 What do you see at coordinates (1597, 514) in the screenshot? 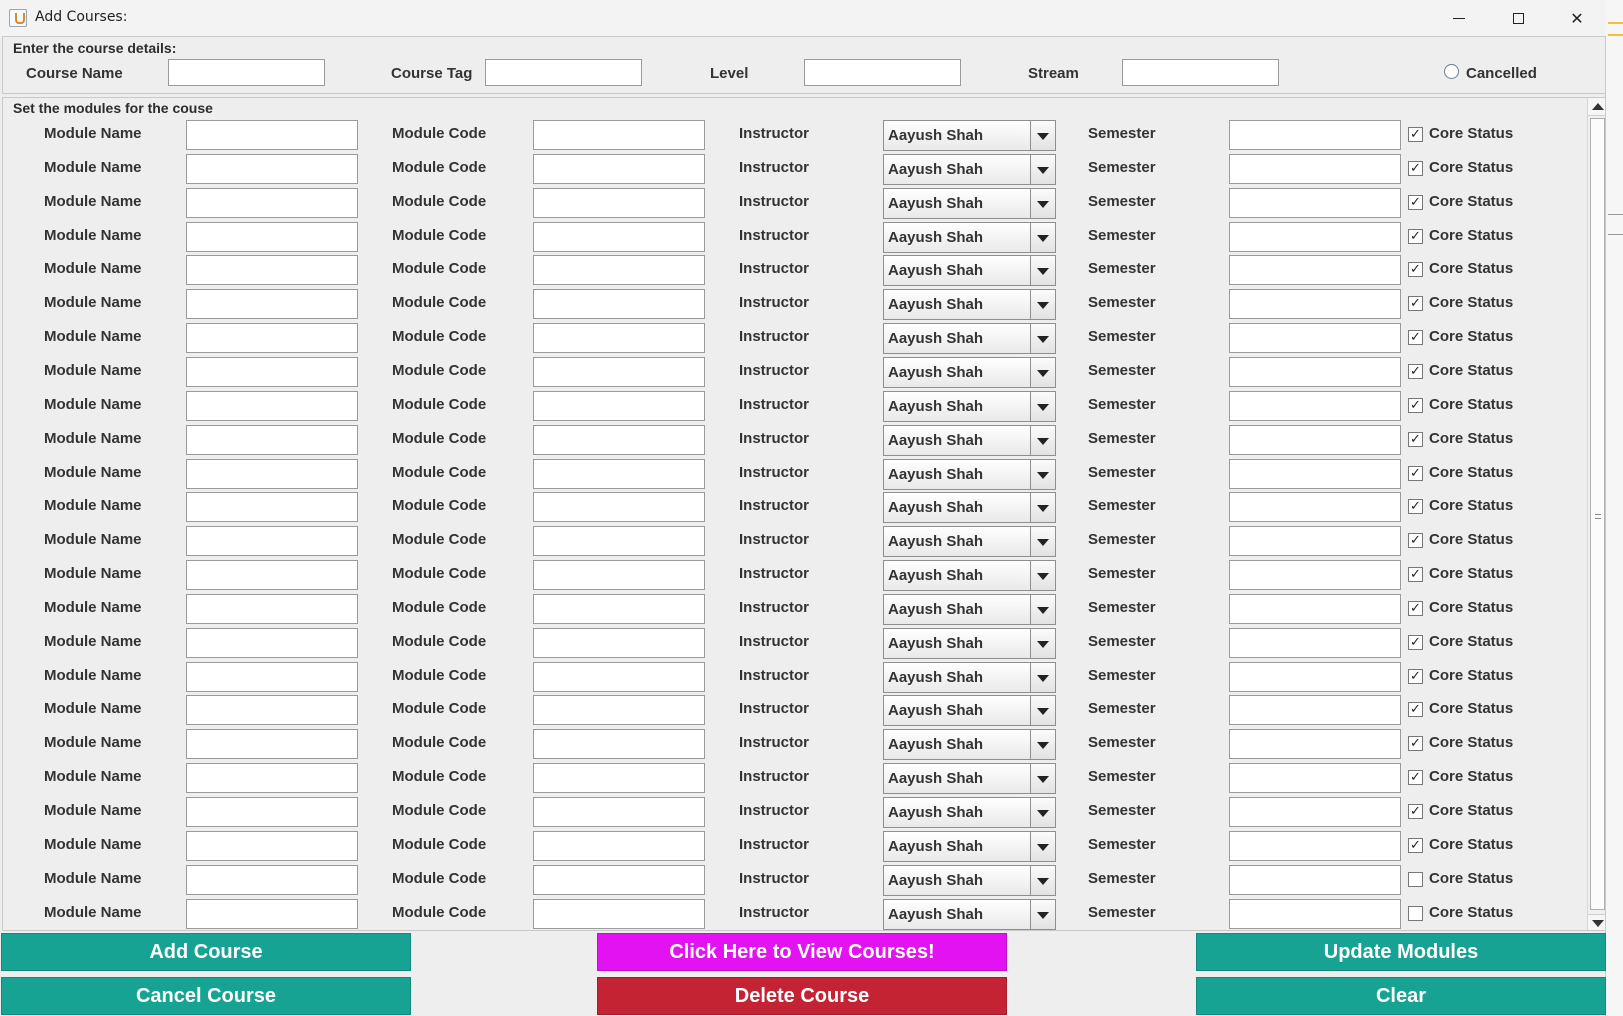
I see `scroll-thumb` at bounding box center [1597, 514].